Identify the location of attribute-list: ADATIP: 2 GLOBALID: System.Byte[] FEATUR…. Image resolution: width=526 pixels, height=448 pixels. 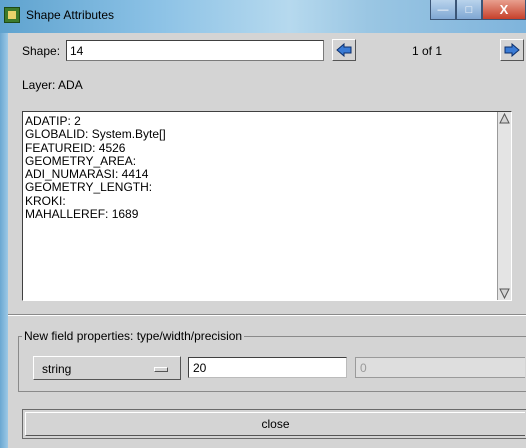
(95, 168).